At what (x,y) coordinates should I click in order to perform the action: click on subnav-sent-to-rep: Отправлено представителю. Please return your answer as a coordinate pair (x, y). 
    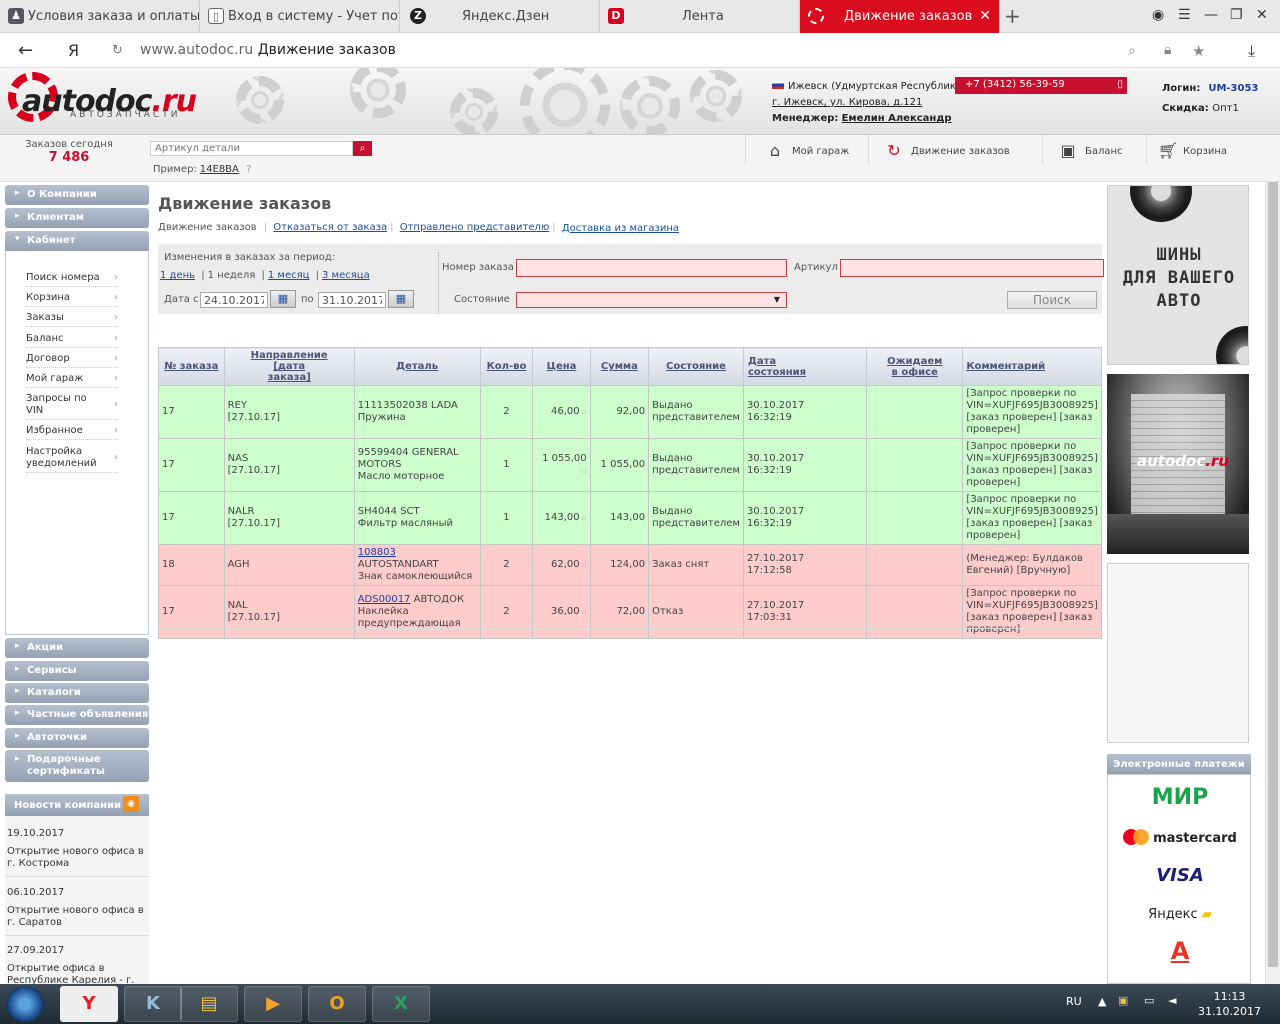
    Looking at the image, I should click on (475, 227).